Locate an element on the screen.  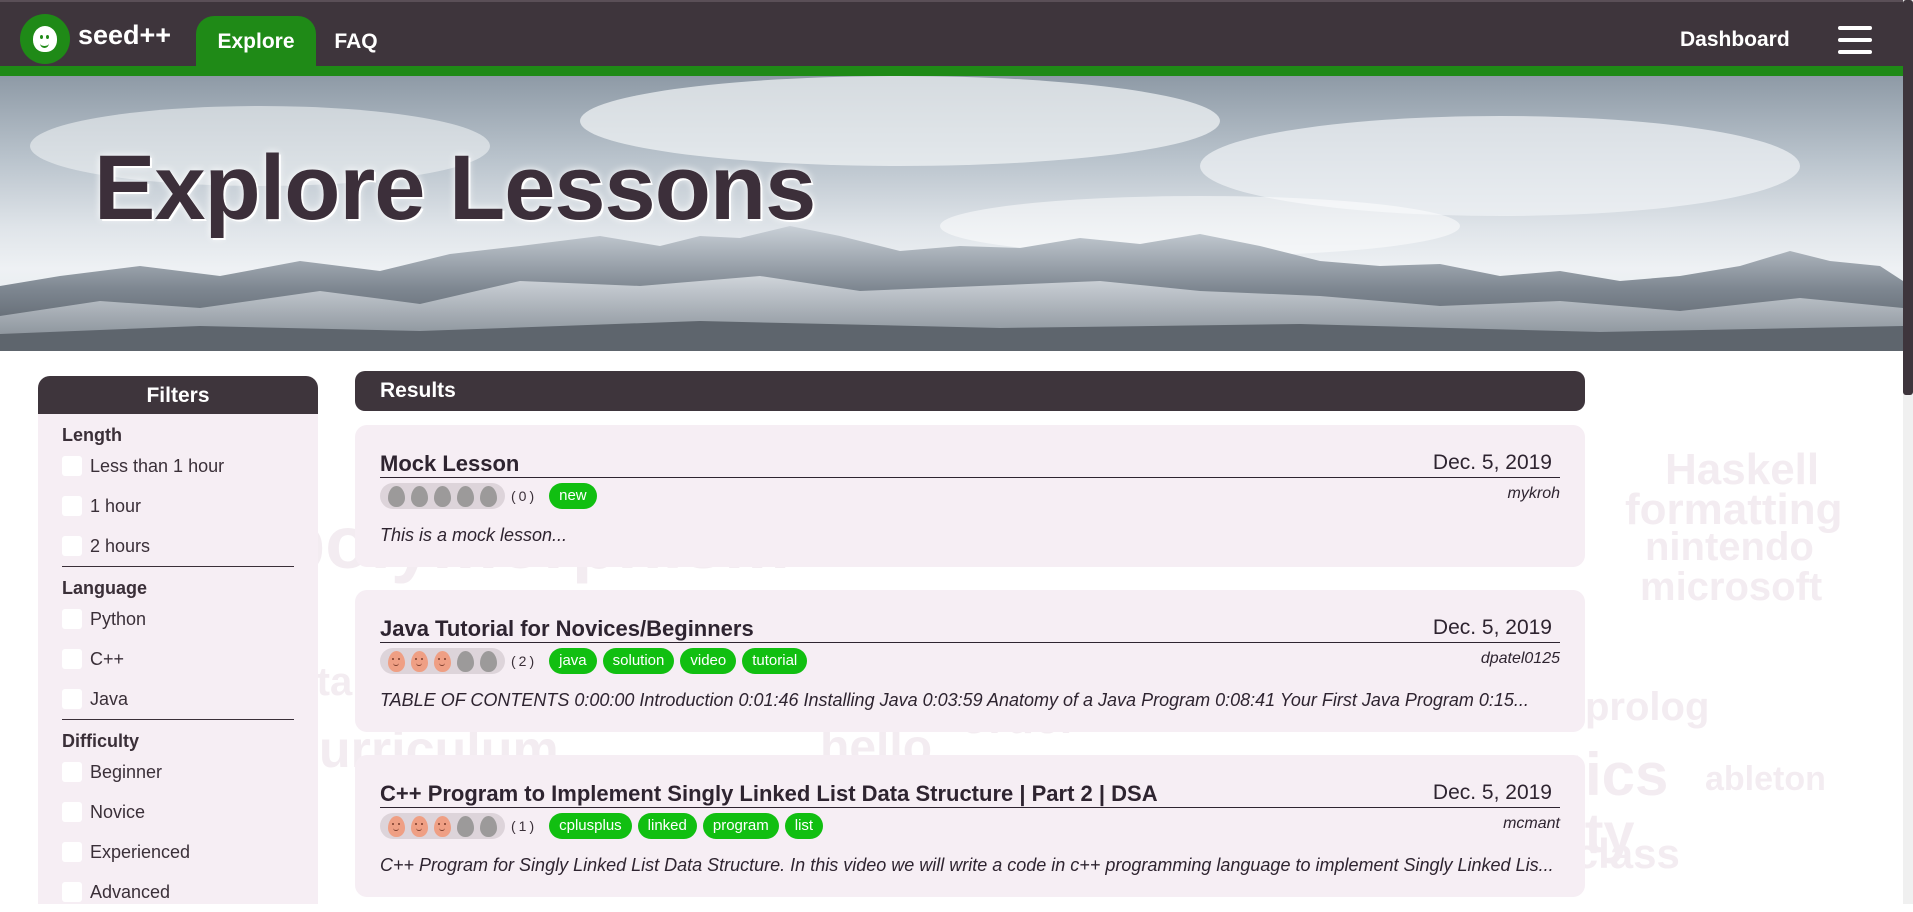
filter-group-title: Language is located at coordinates (105, 588).